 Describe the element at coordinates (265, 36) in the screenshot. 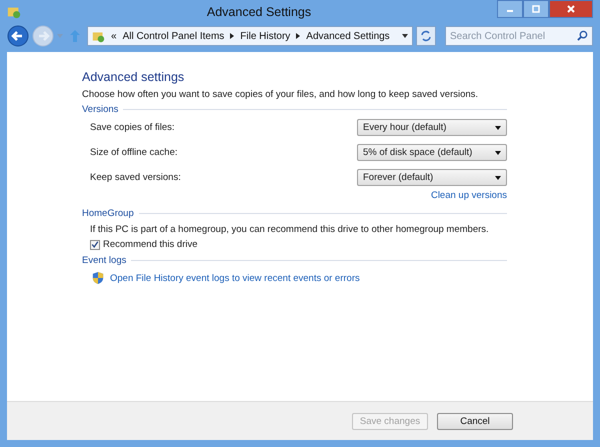

I see `breadcrumb-item: File History` at that location.